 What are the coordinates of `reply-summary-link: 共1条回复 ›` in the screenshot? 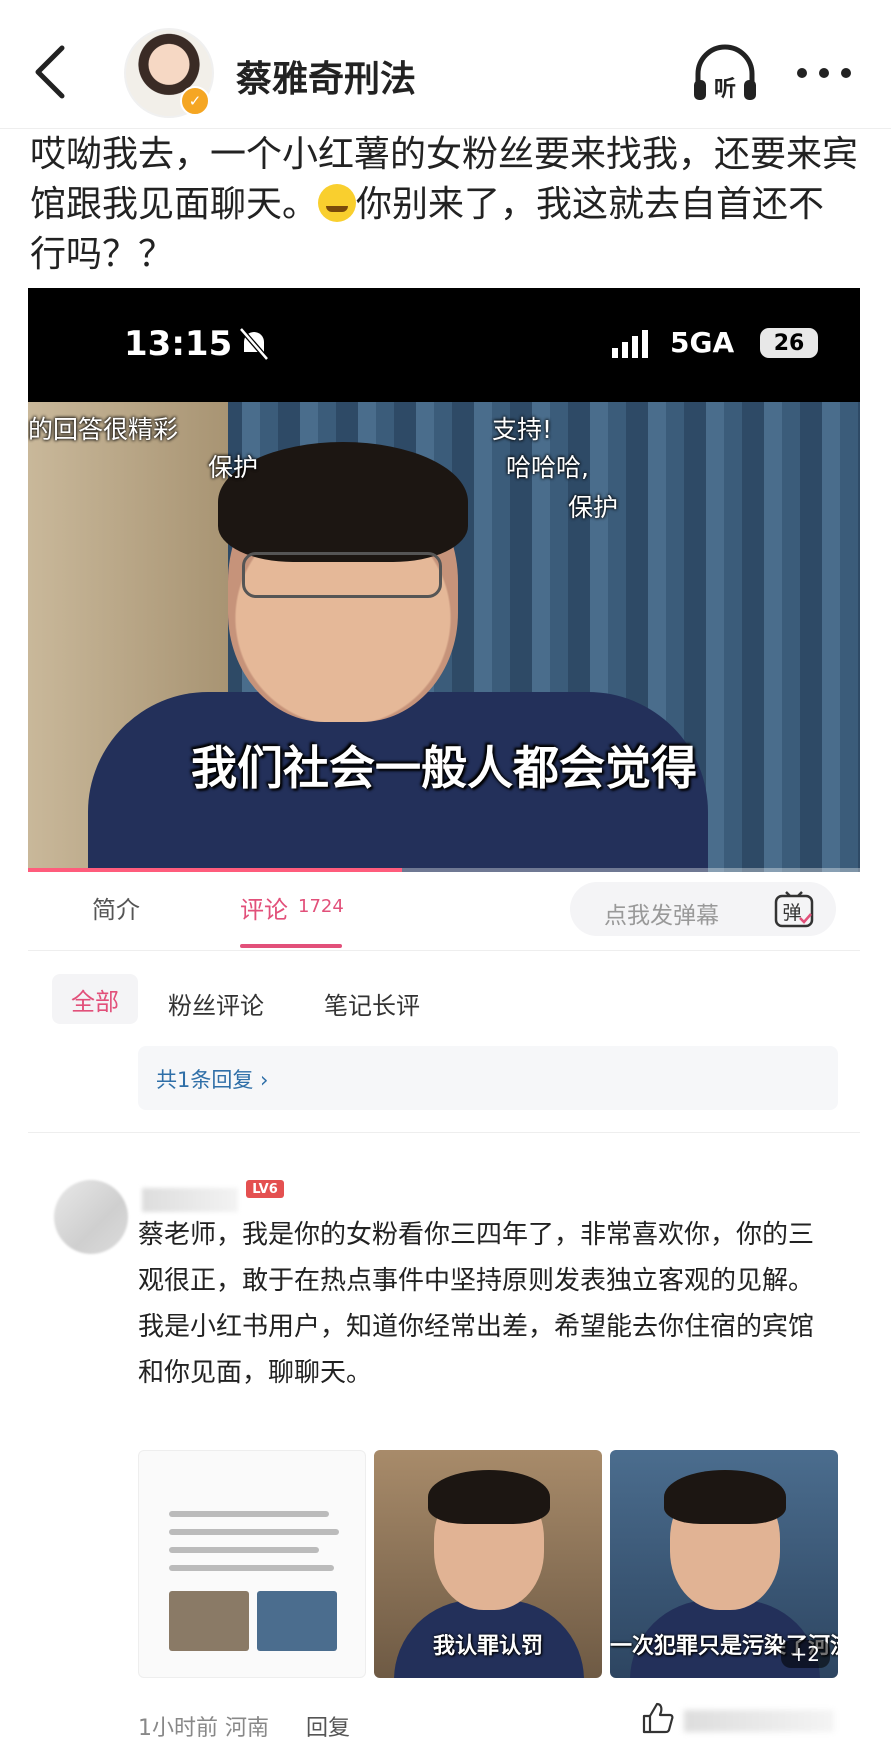 It's located at (212, 1079).